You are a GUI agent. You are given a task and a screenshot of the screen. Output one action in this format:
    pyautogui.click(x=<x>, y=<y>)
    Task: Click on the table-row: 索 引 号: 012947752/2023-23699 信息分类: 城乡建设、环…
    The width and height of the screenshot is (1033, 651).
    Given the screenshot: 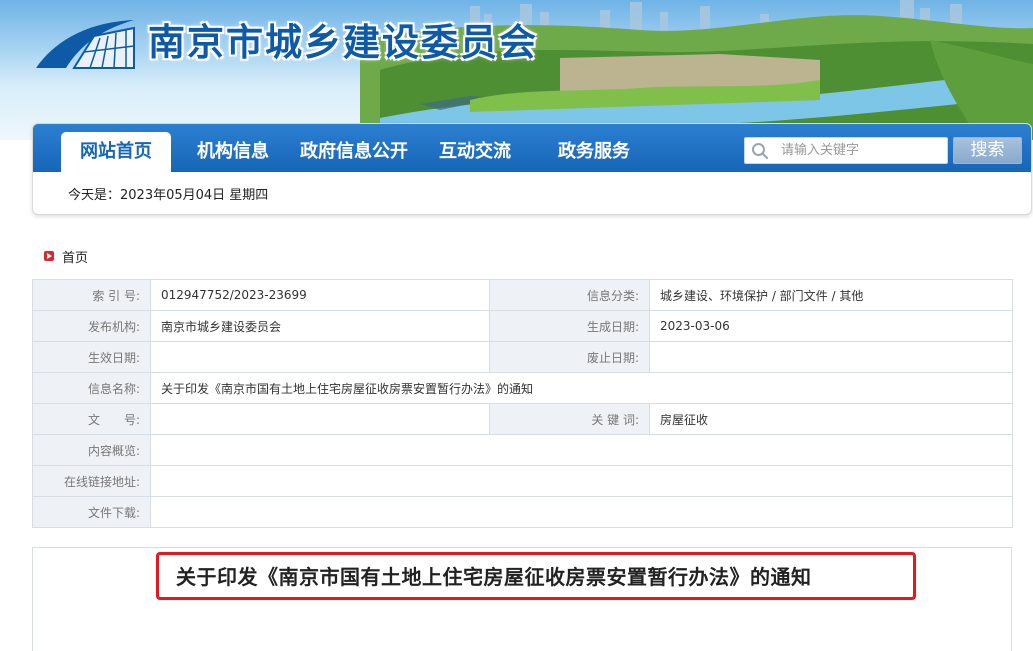 What is the action you would take?
    pyautogui.click(x=522, y=295)
    